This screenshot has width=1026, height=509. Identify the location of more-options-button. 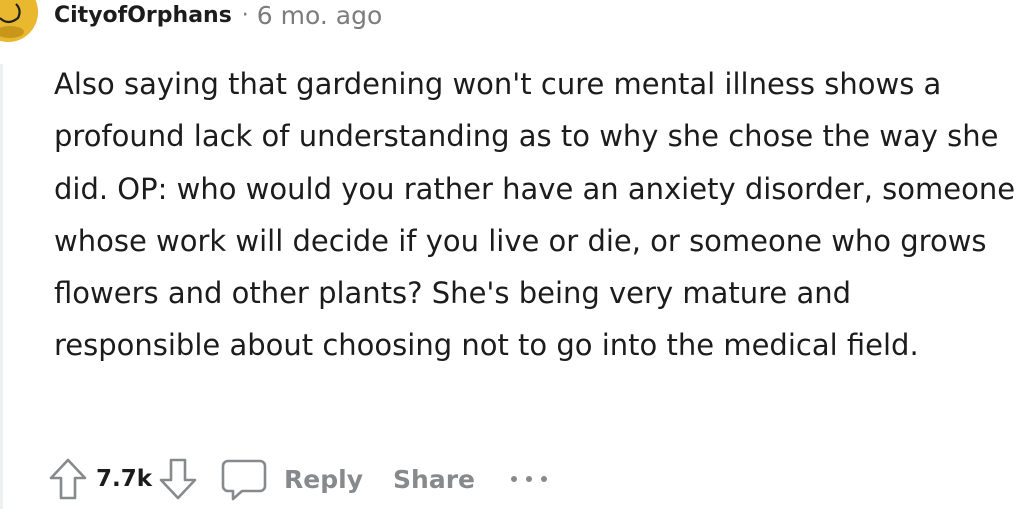
(529, 479).